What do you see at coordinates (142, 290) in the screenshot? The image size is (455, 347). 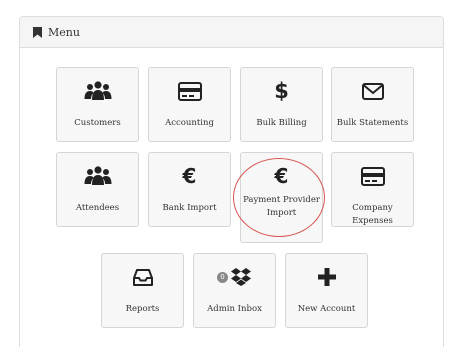 I see `reports-button: Reports` at bounding box center [142, 290].